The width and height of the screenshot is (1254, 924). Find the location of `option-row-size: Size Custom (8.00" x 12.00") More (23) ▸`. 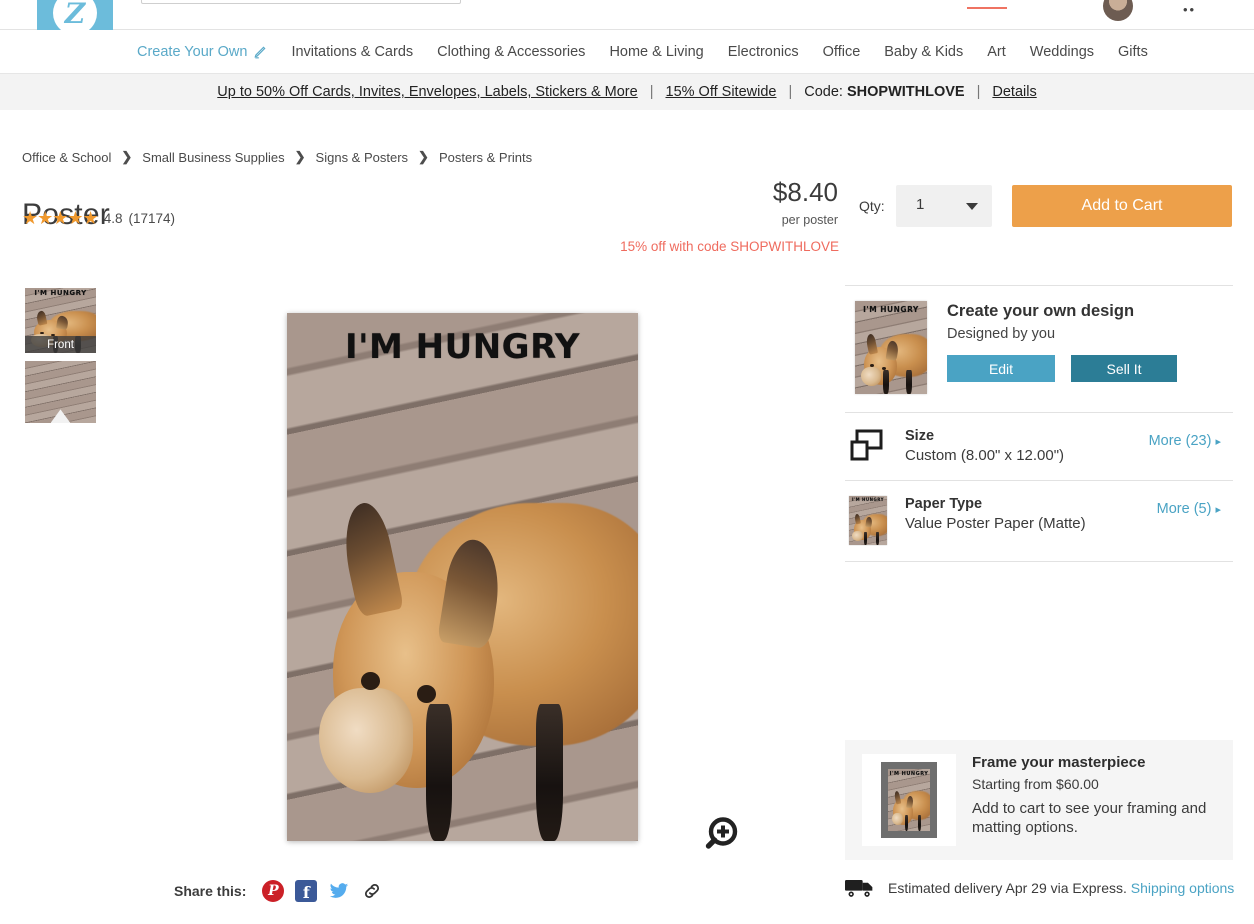

option-row-size: Size Custom (8.00" x 12.00") More (23) ▸ is located at coordinates (1039, 446).